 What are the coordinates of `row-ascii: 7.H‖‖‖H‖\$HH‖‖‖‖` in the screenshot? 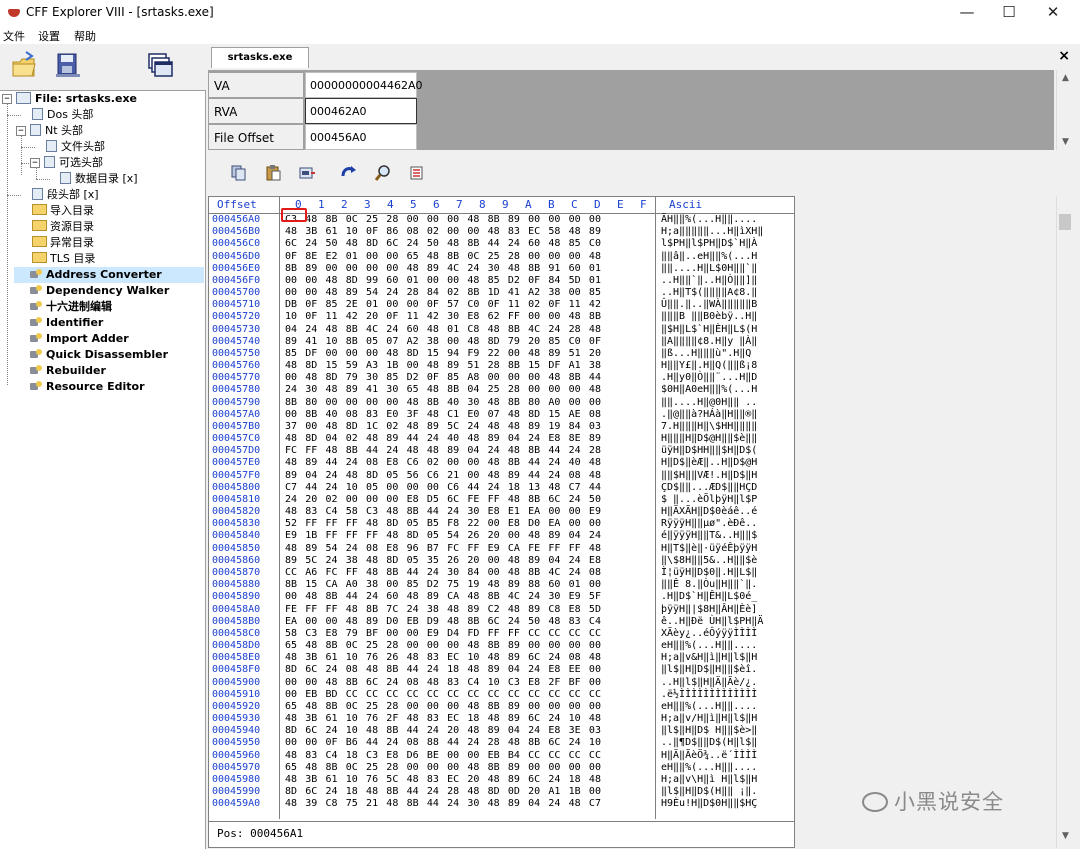 It's located at (709, 427).